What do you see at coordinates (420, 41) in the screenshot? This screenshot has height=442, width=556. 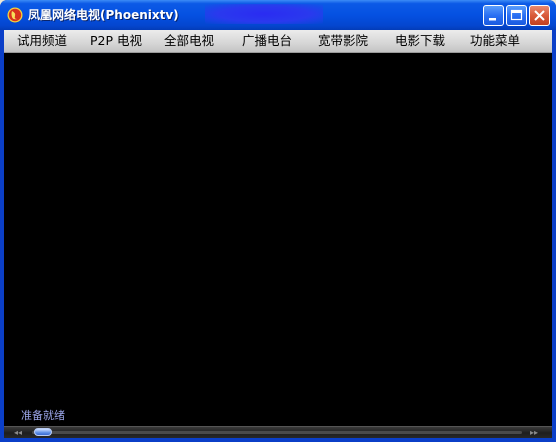 I see `menu-movie-download: 电影下载` at bounding box center [420, 41].